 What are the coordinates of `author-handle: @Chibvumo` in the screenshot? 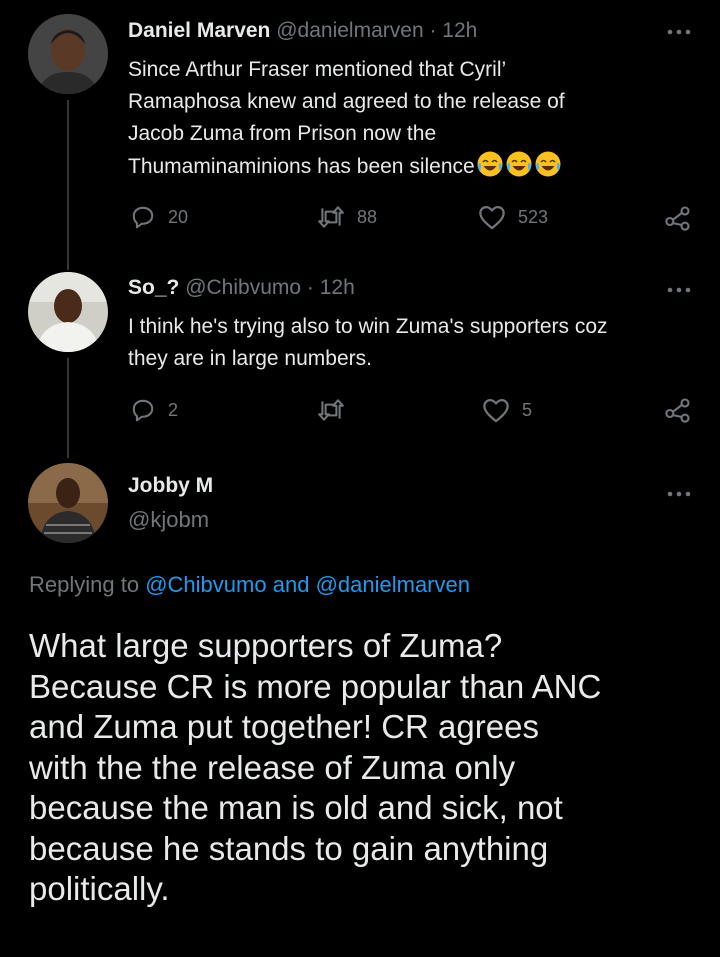 It's located at (243, 287).